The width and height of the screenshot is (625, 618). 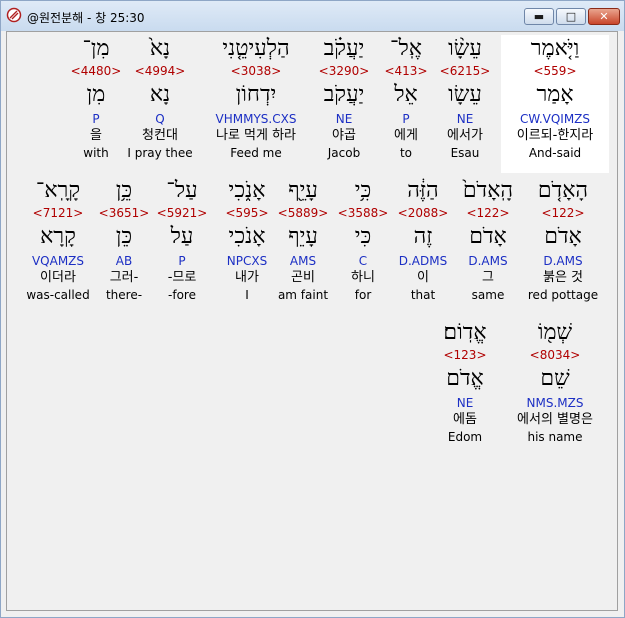 What do you see at coordinates (96, 94) in the screenshot?
I see `lemma-word: מִן` at bounding box center [96, 94].